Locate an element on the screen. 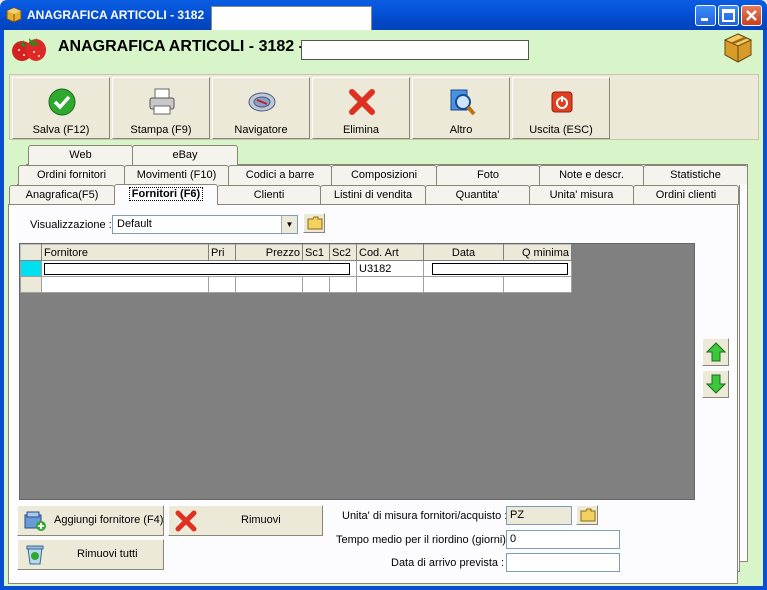 The width and height of the screenshot is (767, 590). col-prezzo: Prezzo is located at coordinates (269, 252).